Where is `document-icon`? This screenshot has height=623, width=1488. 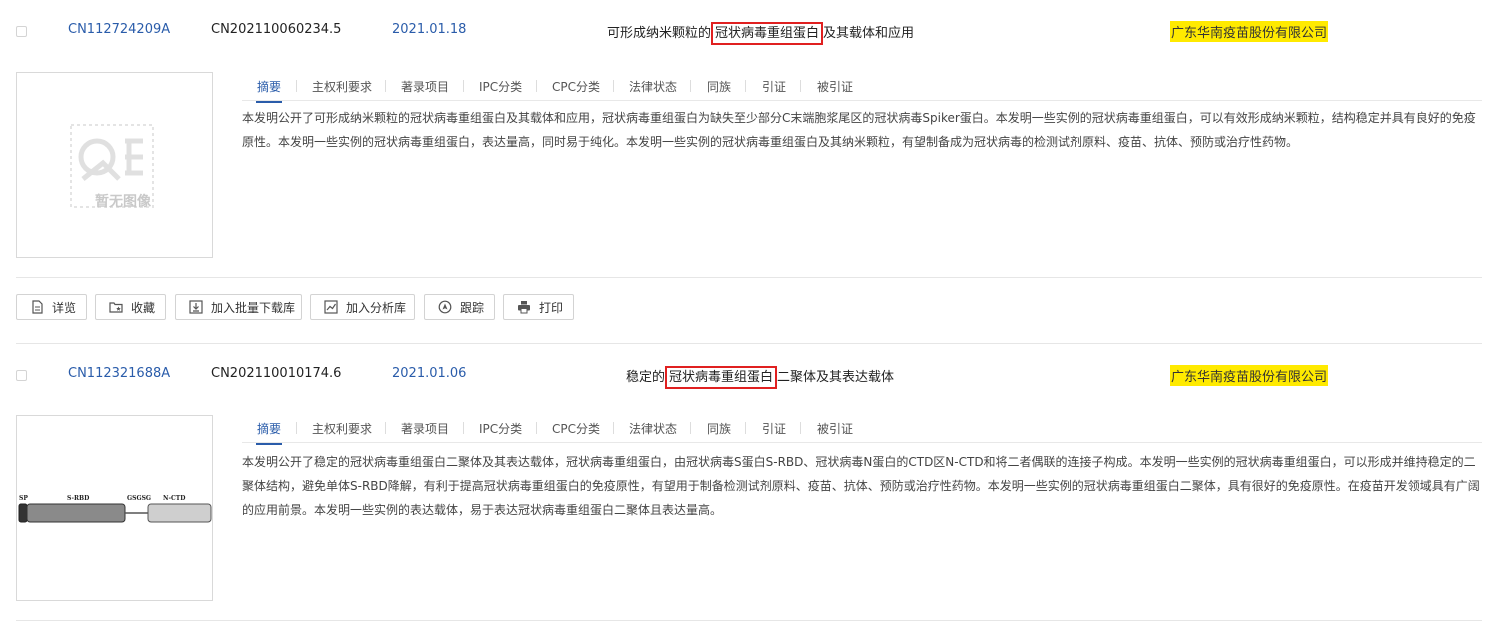 document-icon is located at coordinates (37, 307).